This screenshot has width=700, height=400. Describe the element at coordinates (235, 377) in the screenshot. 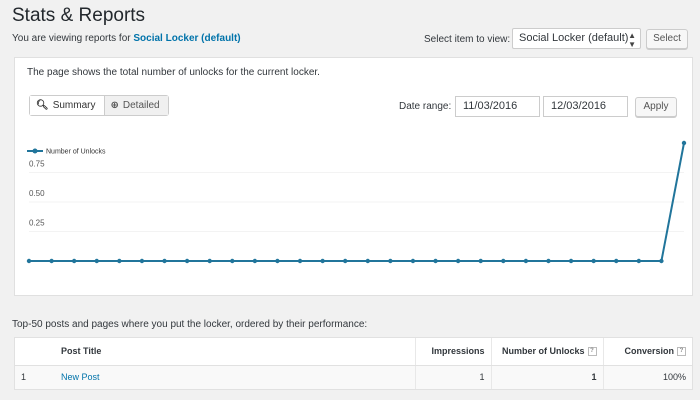

I see `row-post-title: New Post` at that location.